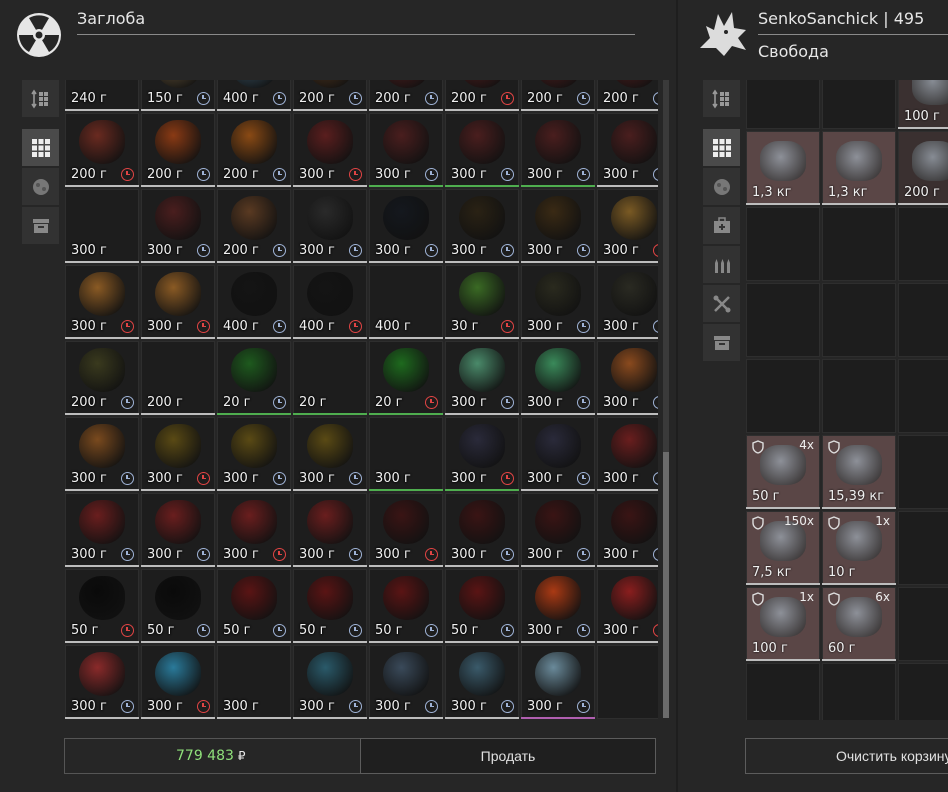 This screenshot has height=792, width=948. Describe the element at coordinates (482, 302) in the screenshot. I see `item-slot: 30 г` at that location.